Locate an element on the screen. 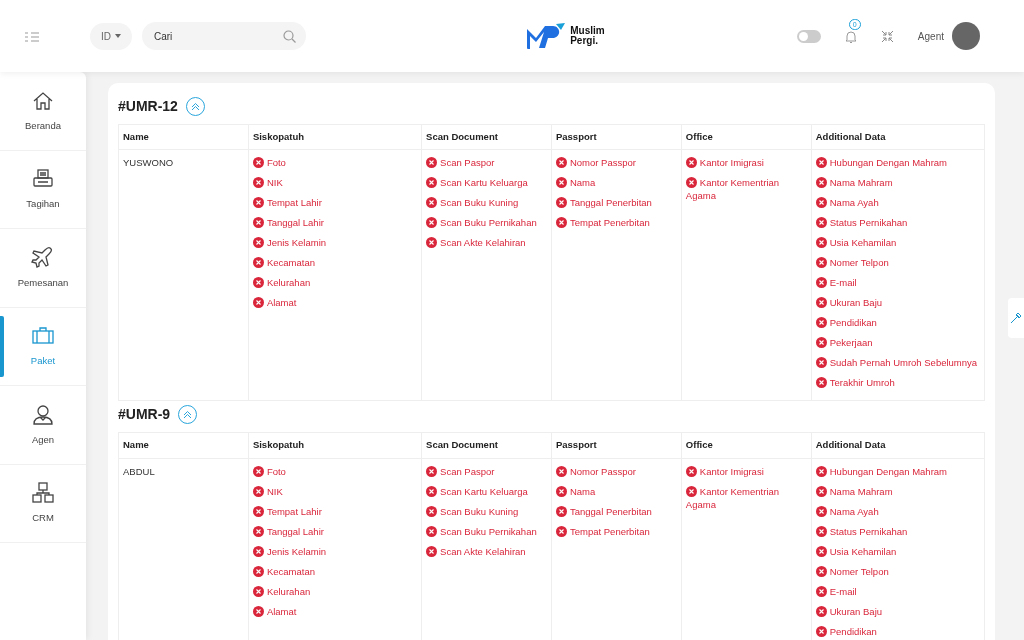  airplane-icon is located at coordinates (43, 257).